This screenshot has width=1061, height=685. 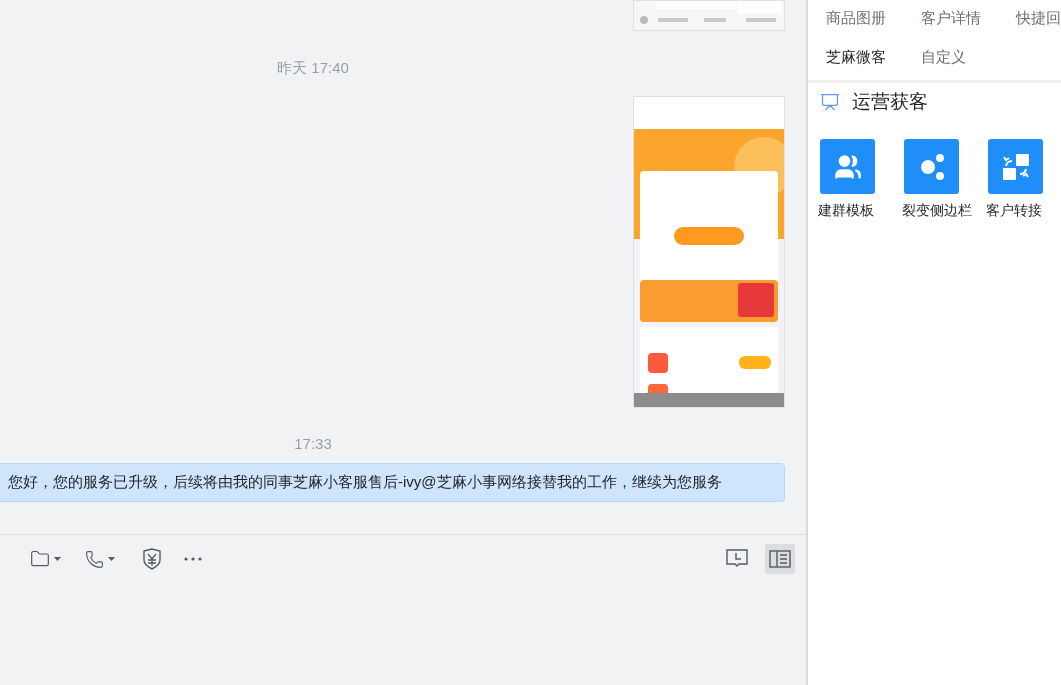 What do you see at coordinates (313, 443) in the screenshot?
I see `timestamp: 17:33` at bounding box center [313, 443].